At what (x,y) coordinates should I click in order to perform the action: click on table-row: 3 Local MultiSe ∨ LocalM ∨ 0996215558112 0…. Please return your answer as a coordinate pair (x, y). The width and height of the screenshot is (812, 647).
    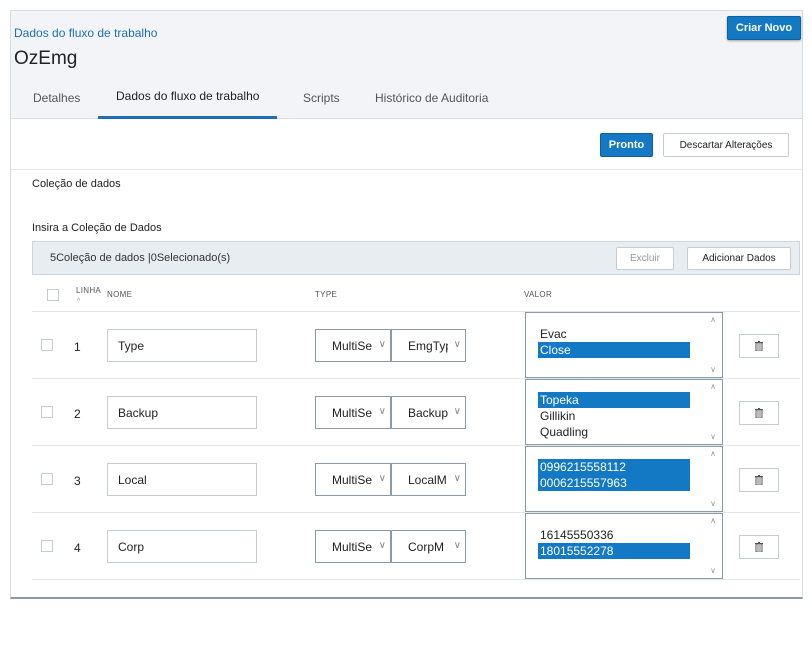
    Looking at the image, I should click on (416, 479).